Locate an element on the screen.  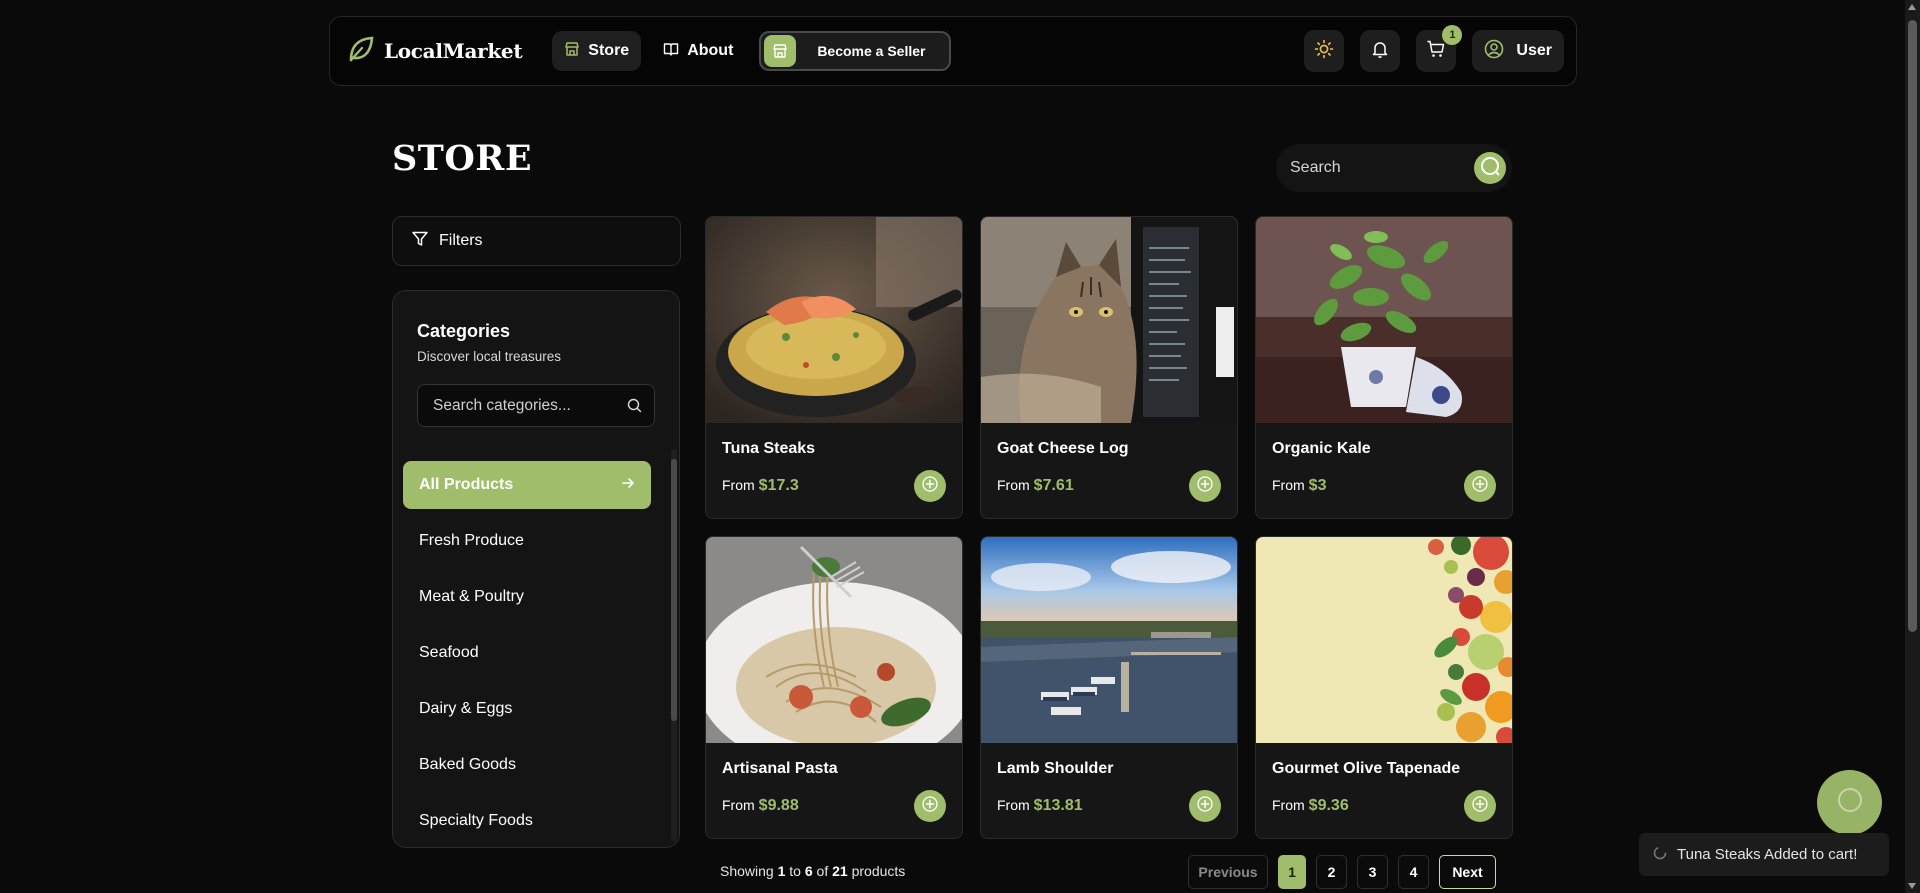
product-price: From $9.88 is located at coordinates (760, 806).